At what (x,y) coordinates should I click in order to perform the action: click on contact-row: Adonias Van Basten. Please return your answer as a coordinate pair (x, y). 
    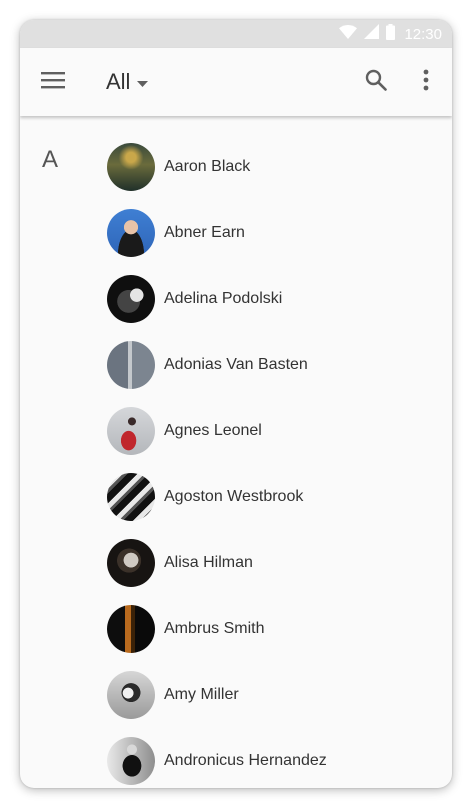
    Looking at the image, I should click on (236, 365).